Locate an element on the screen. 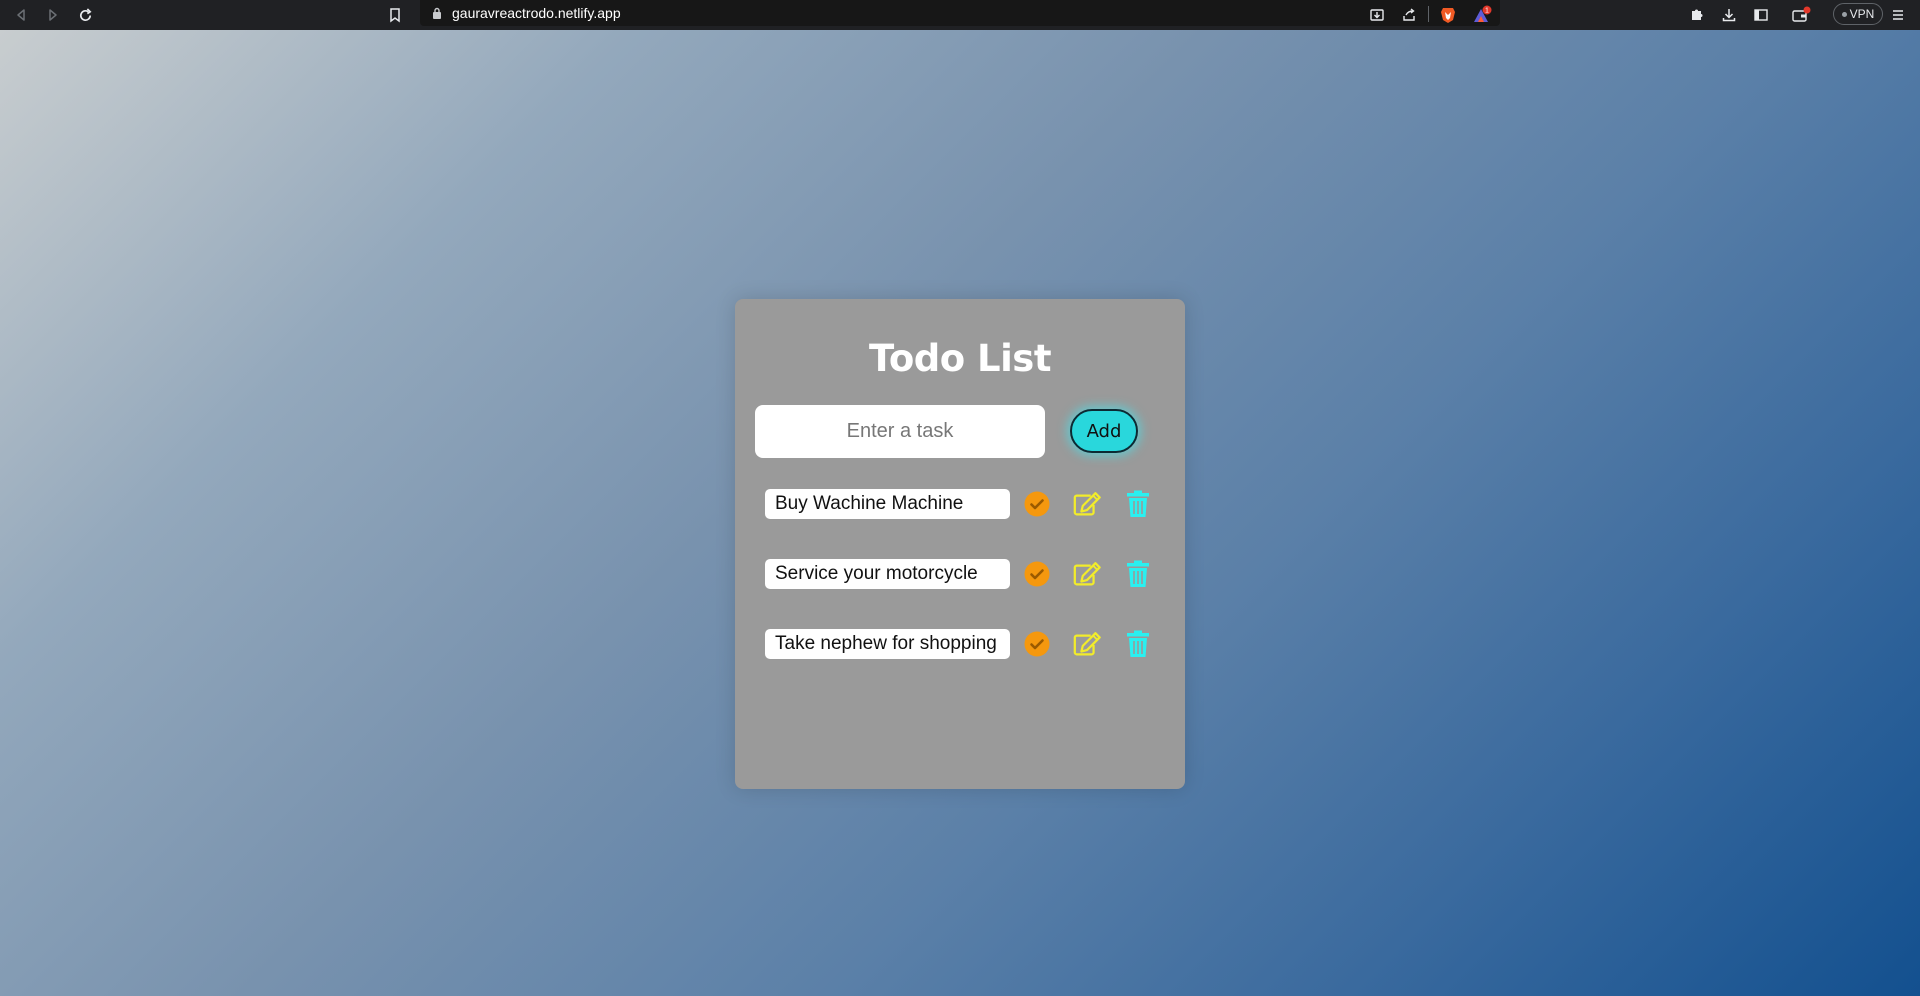 This screenshot has width=1920, height=996. brave-rewards-icon: 1 is located at coordinates (1482, 15).